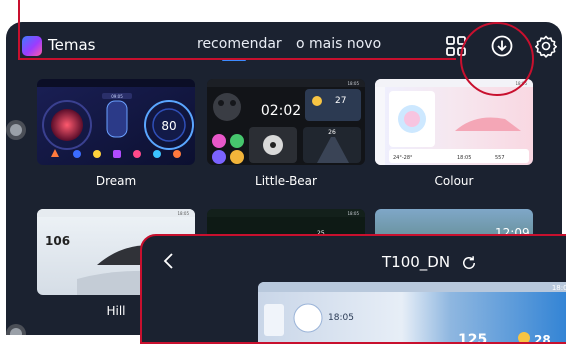 The image size is (566, 344). Describe the element at coordinates (286, 181) in the screenshot. I see `theme-name: Little-Bear` at that location.